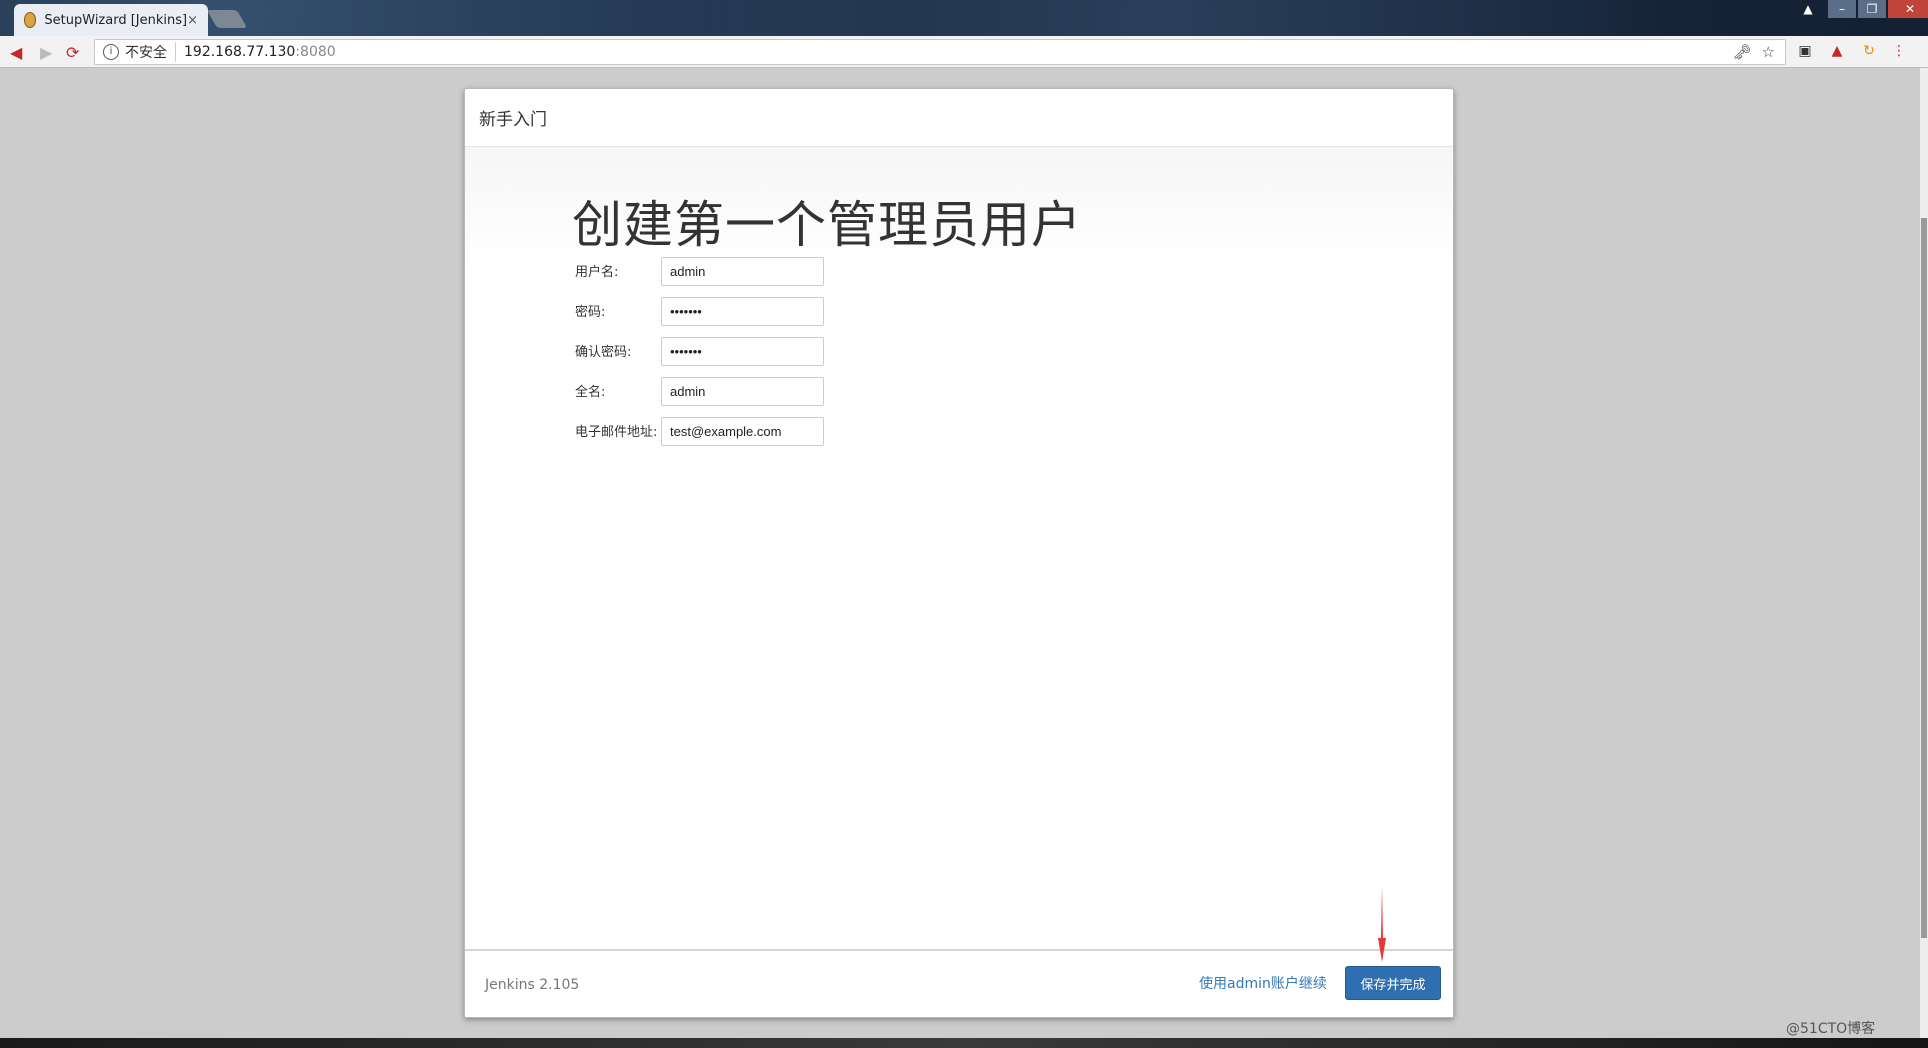 This screenshot has height=1048, width=1928. I want to click on page-title: 创建第一个管理员用户, so click(827, 225).